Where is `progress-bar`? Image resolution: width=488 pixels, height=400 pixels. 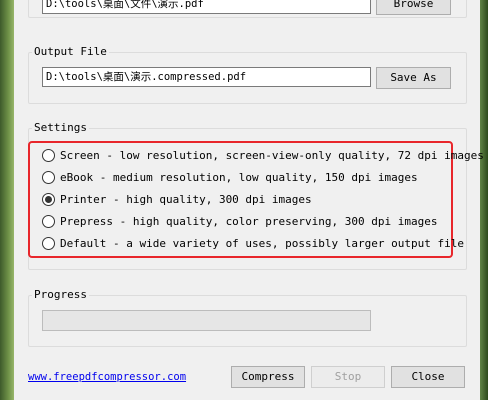
progress-bar is located at coordinates (206, 320).